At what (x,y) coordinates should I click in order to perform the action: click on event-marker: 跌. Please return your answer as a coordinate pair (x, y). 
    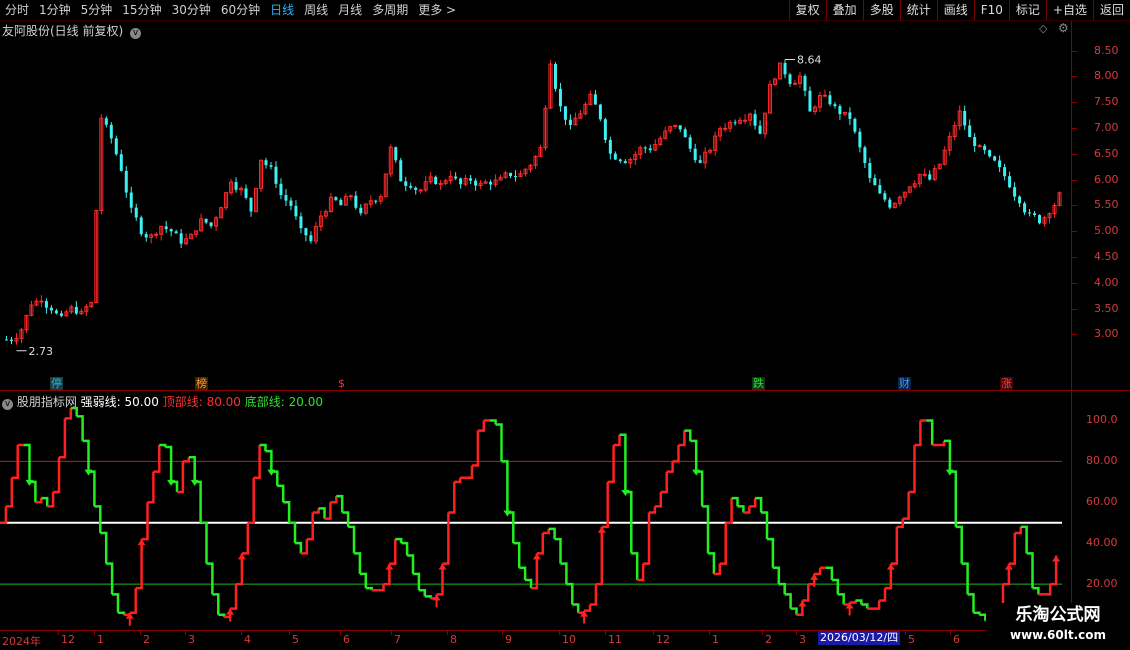
    Looking at the image, I should click on (758, 383).